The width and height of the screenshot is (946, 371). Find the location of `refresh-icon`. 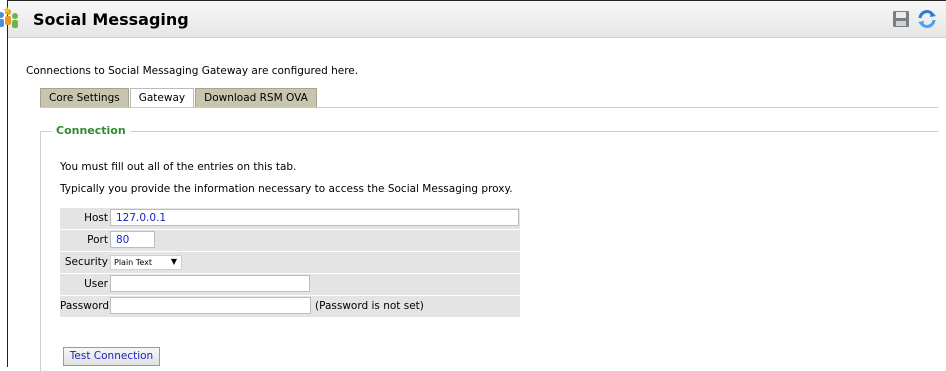

refresh-icon is located at coordinates (927, 19).